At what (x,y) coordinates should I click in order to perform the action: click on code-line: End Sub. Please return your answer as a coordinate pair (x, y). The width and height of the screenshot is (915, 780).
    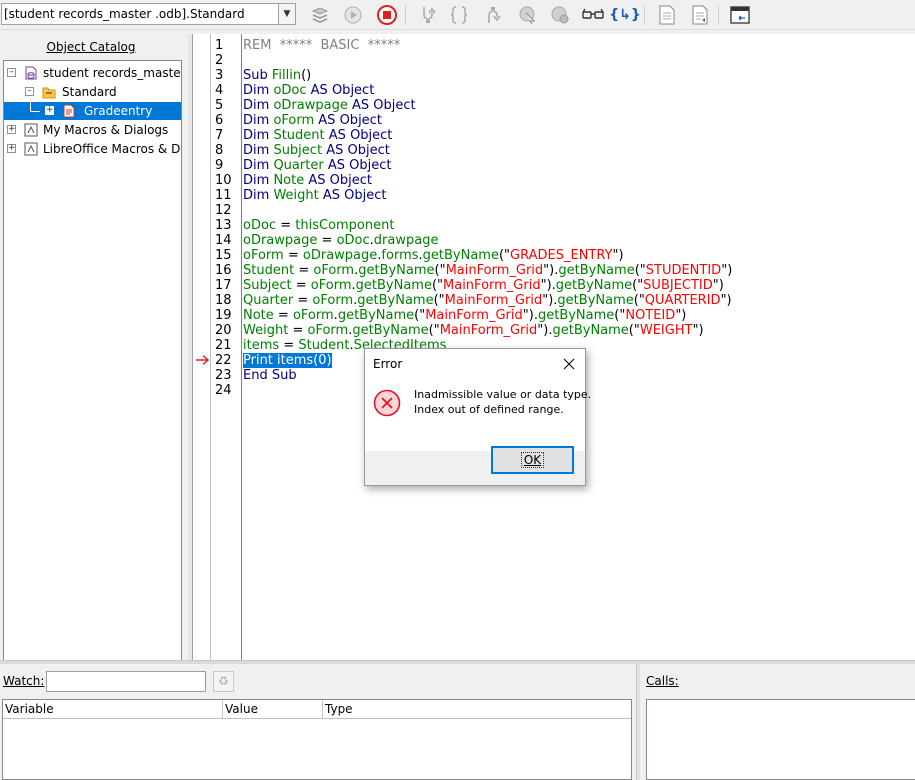
    Looking at the image, I should click on (270, 375).